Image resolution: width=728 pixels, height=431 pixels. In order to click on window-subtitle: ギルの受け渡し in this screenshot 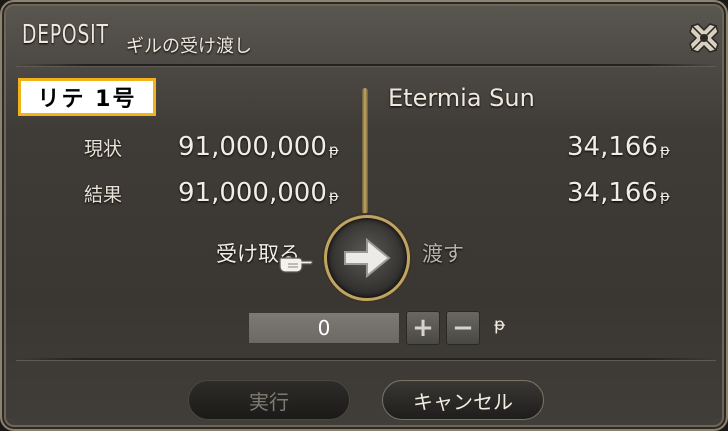, I will do `click(189, 46)`.